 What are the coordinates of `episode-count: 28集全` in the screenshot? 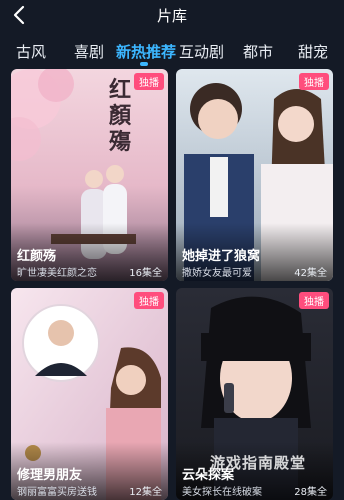 It's located at (310, 492).